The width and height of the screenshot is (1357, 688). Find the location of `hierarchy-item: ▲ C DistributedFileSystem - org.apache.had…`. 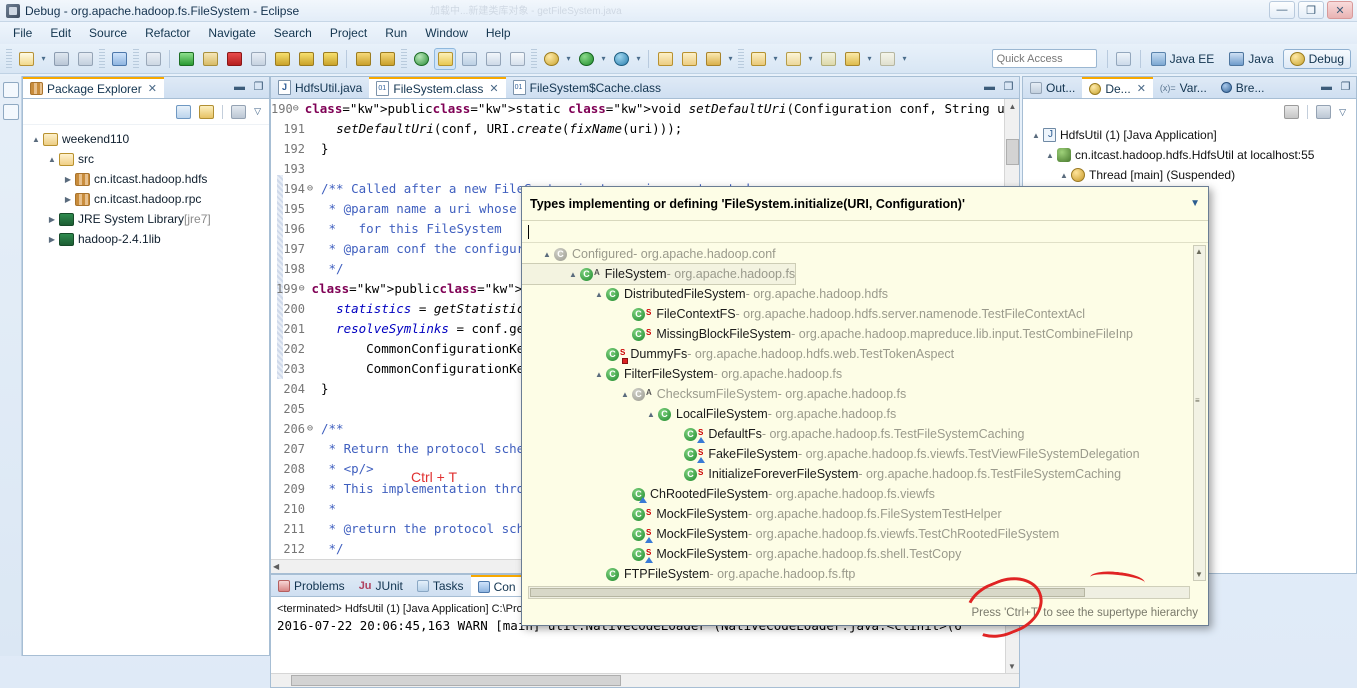

hierarchy-item: ▲ C DistributedFileSystem - org.apache.had… is located at coordinates (865, 294).